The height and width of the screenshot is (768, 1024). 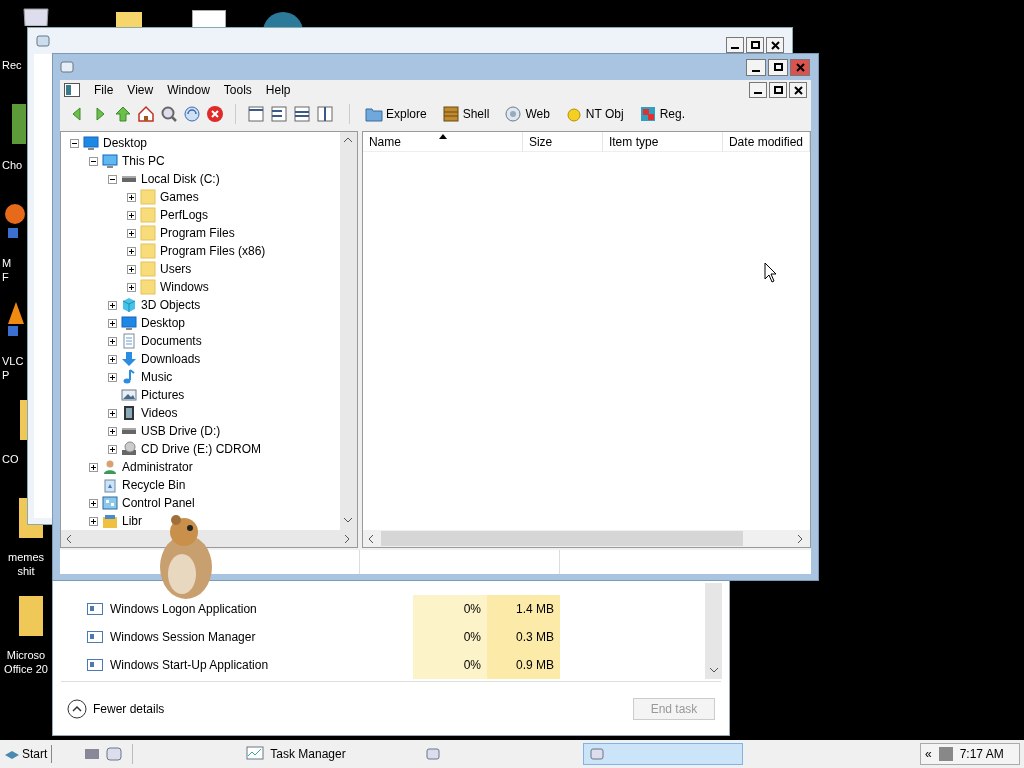 What do you see at coordinates (92, 754) in the screenshot?
I see `desktop-icon` at bounding box center [92, 754].